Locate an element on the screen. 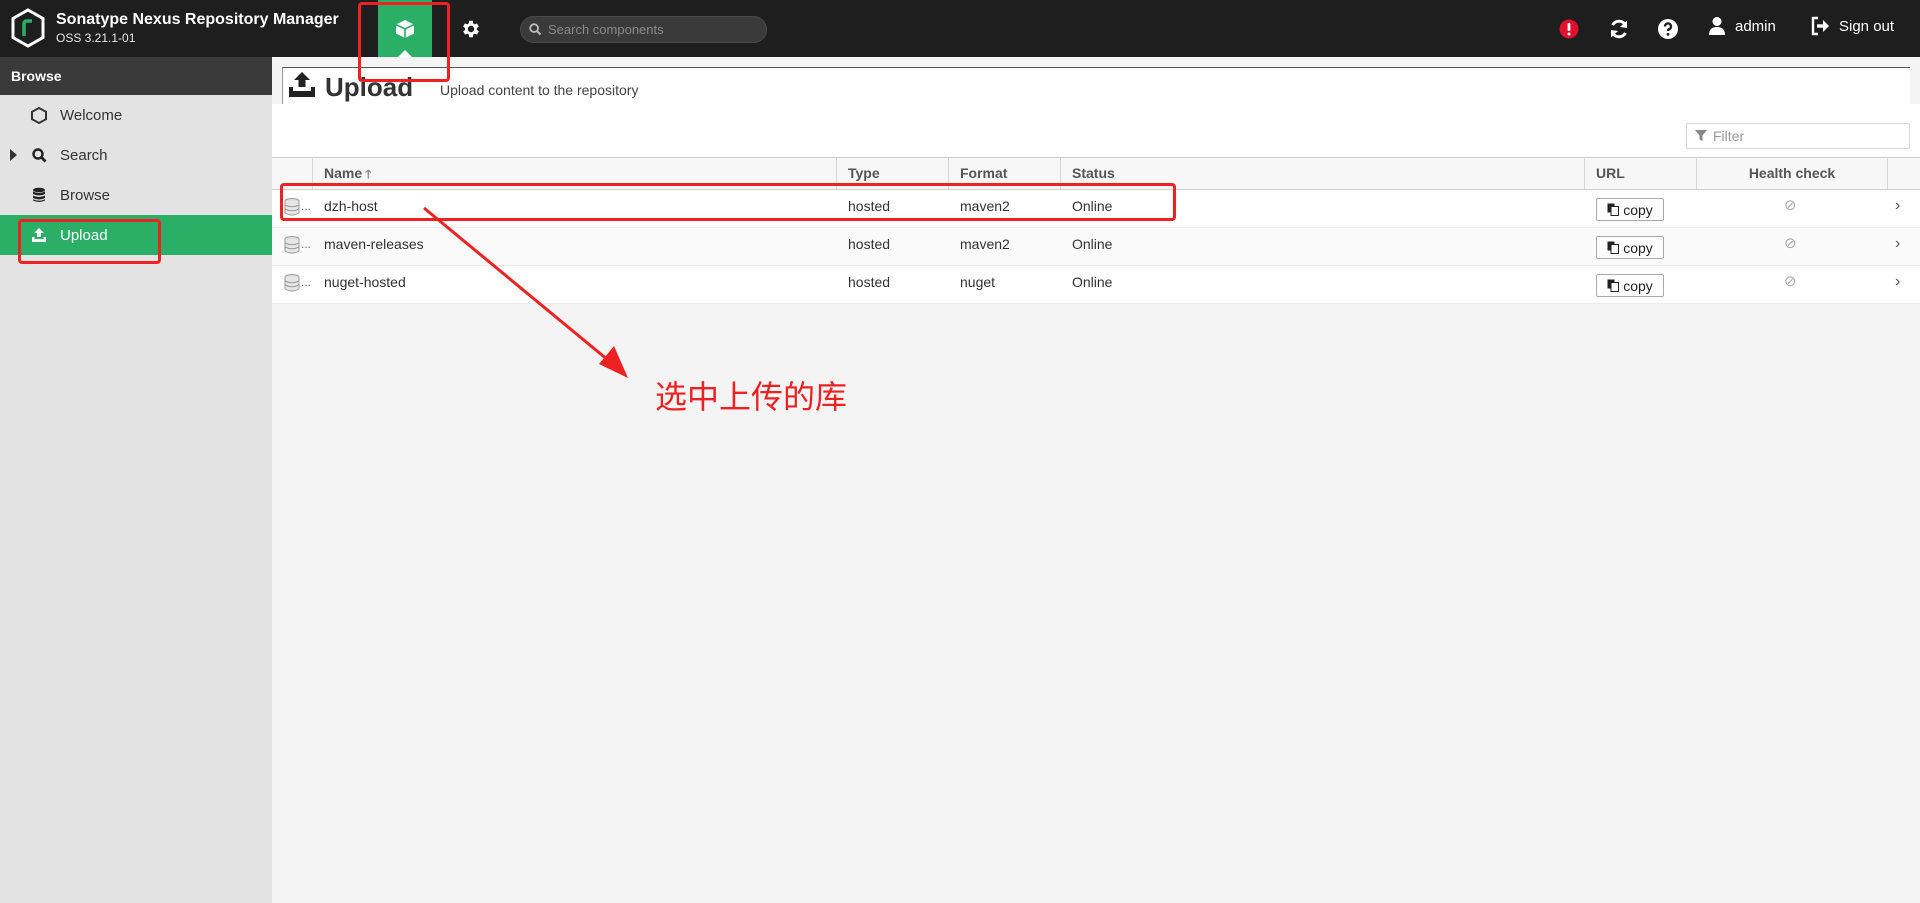  alert-button is located at coordinates (1569, 29).